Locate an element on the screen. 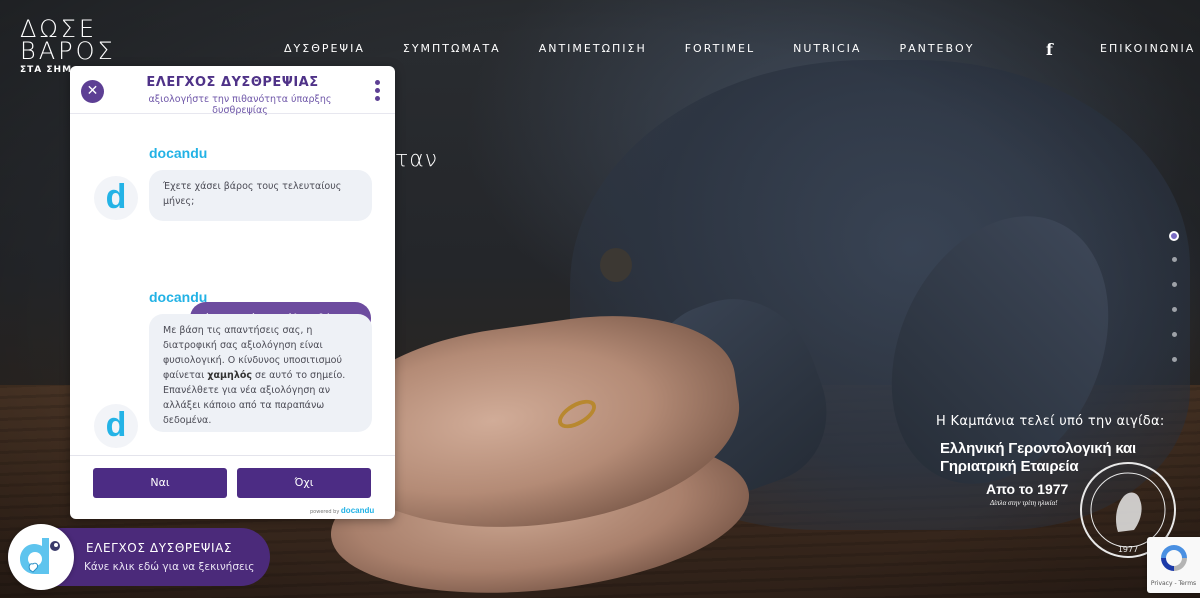  nav-item-contact: ΕΠΙΚΟΙΝΩΝΙΑ is located at coordinates (1147, 48).